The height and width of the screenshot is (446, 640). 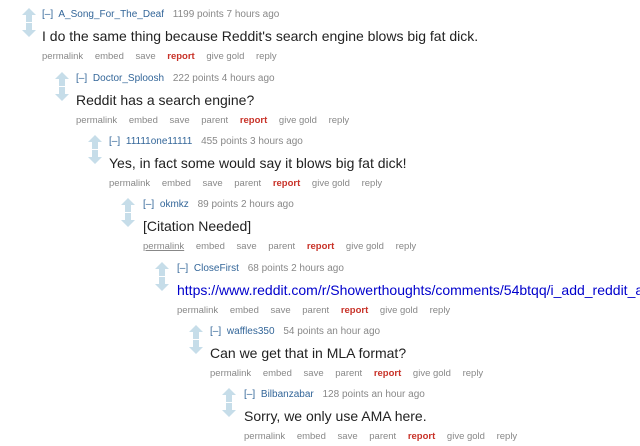 I want to click on comment-author: okmkz, so click(x=174, y=204).